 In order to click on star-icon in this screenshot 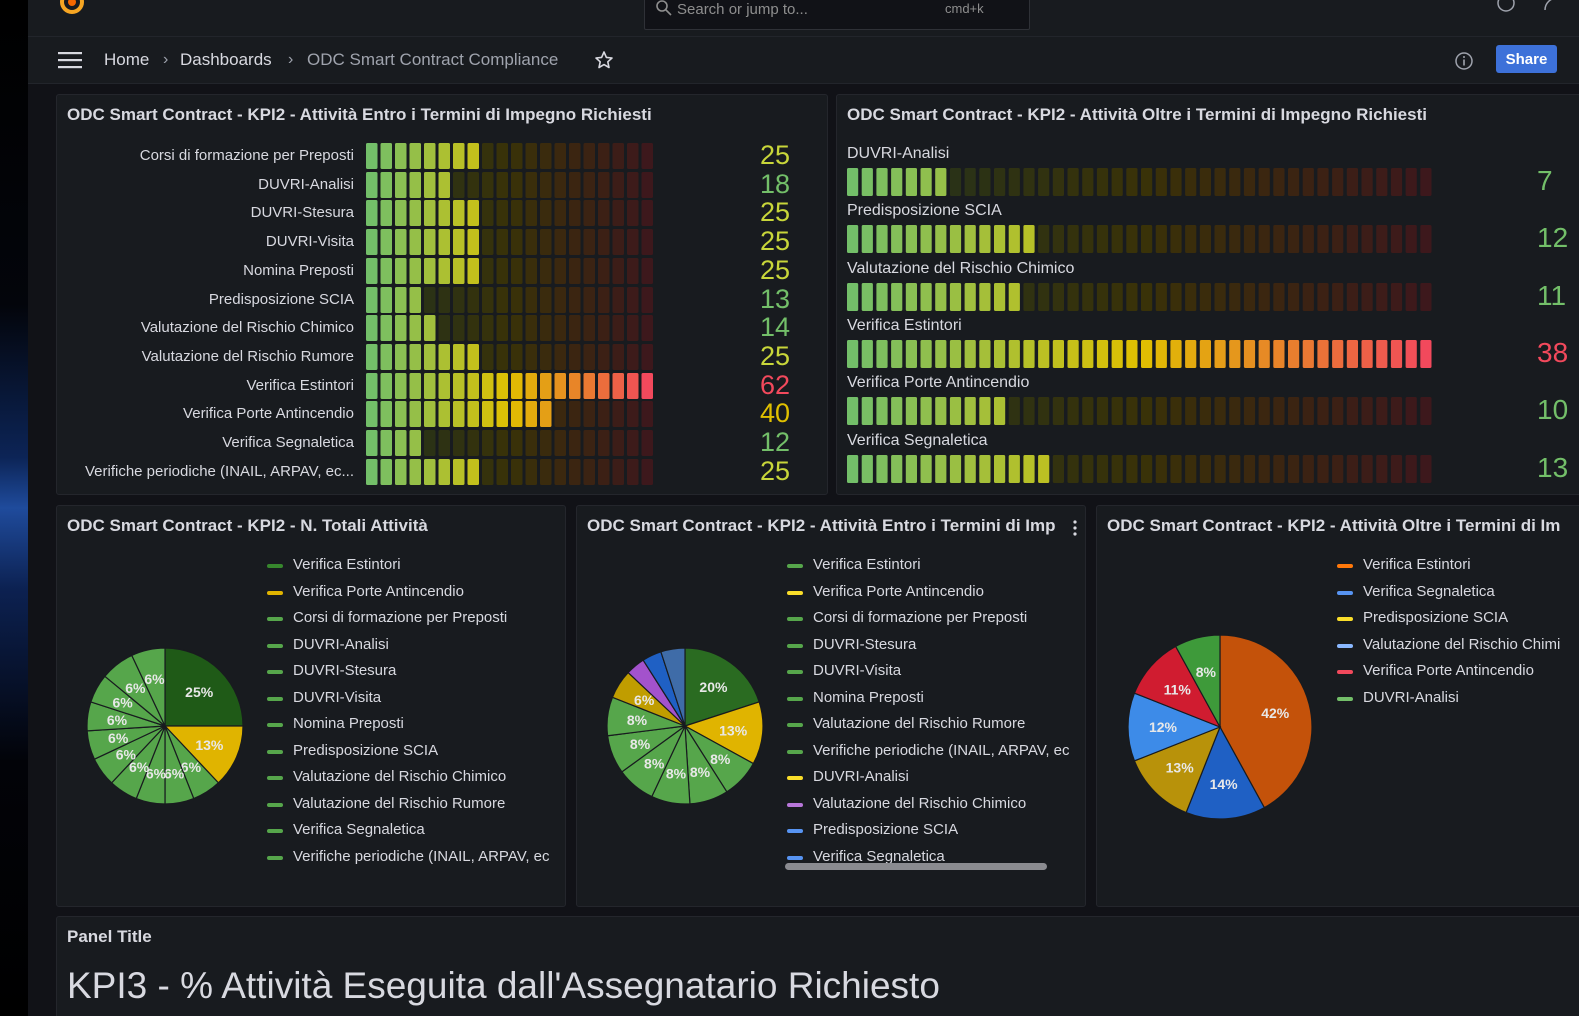, I will do `click(604, 60)`.